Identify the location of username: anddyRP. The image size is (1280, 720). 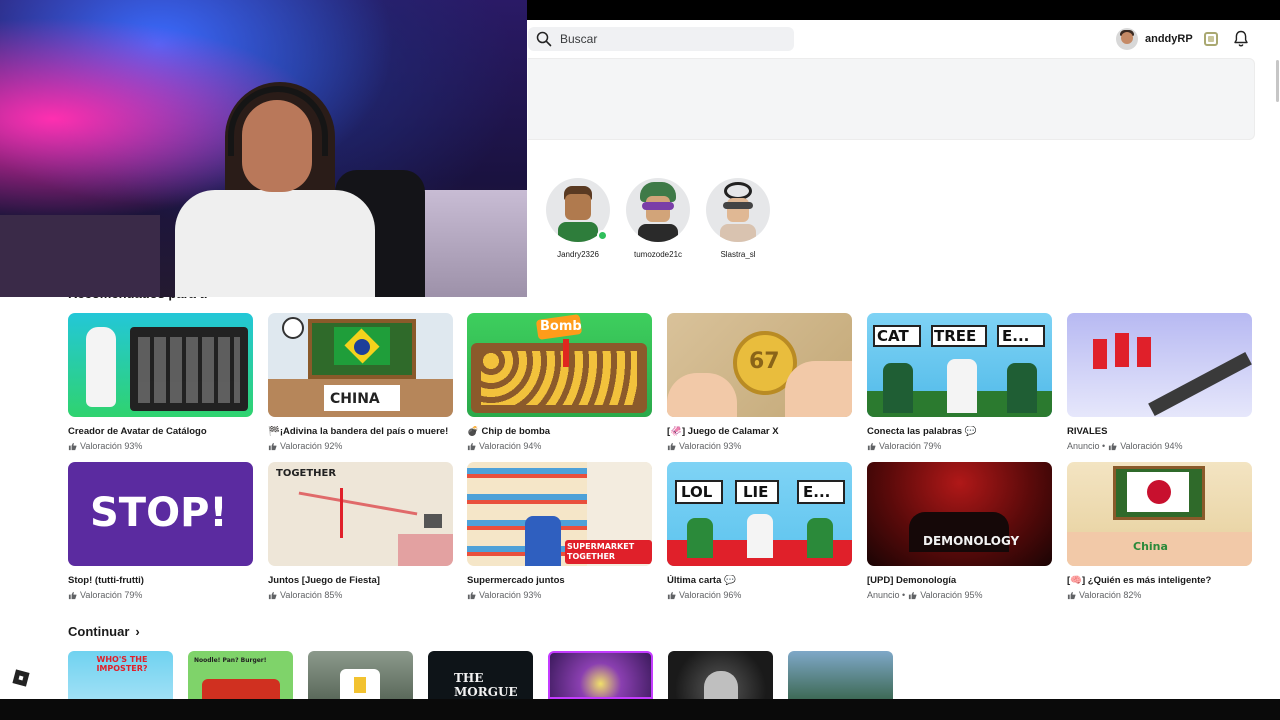
(1169, 39).